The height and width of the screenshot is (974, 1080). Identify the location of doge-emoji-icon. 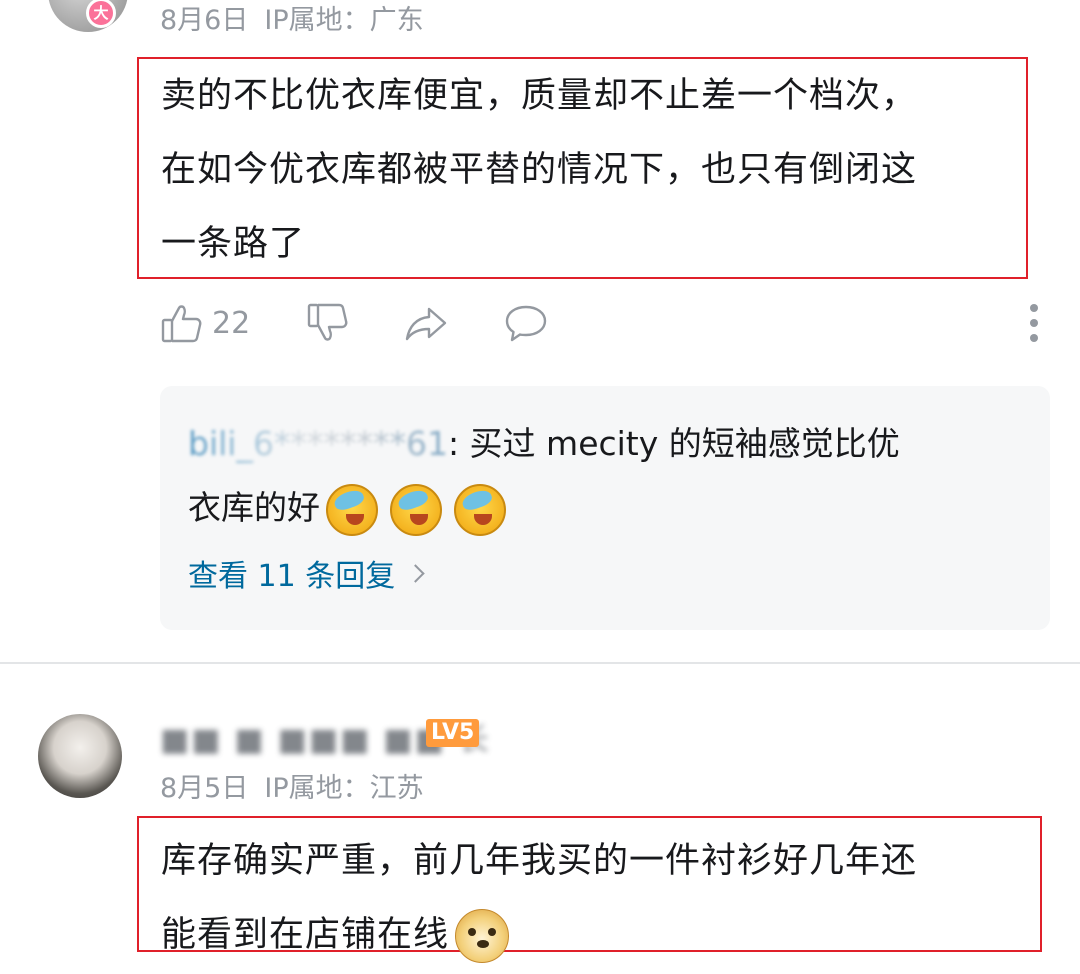
(482, 936).